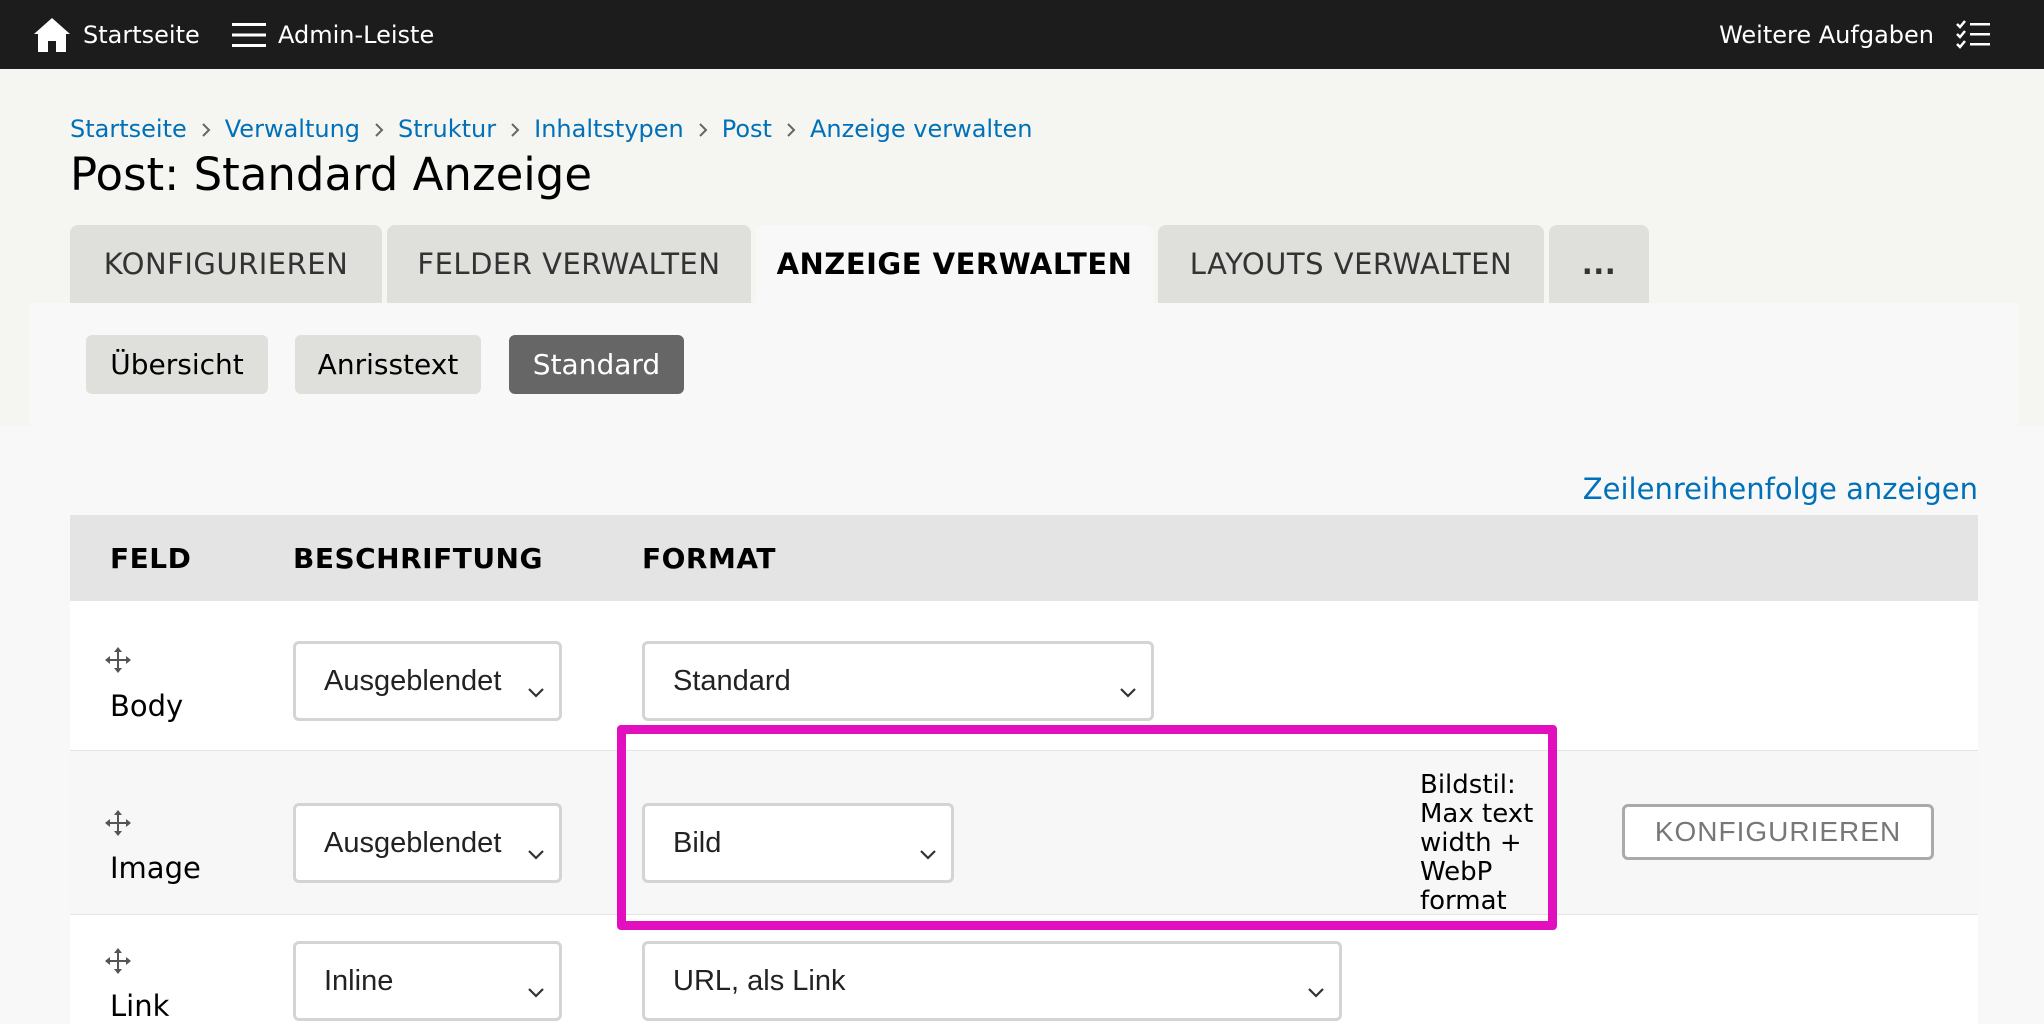 The image size is (2044, 1024). What do you see at coordinates (151, 558) in the screenshot?
I see `header-field: FELD` at bounding box center [151, 558].